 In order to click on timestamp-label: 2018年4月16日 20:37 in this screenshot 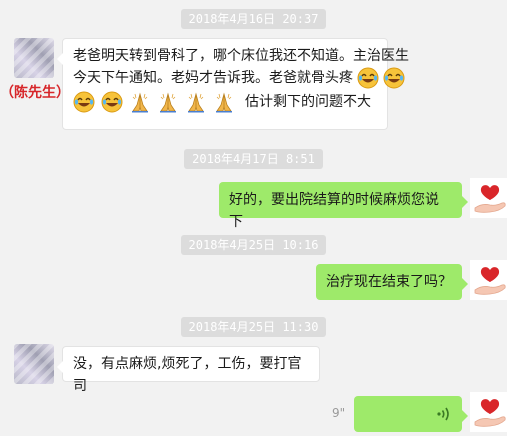, I will do `click(253, 19)`.